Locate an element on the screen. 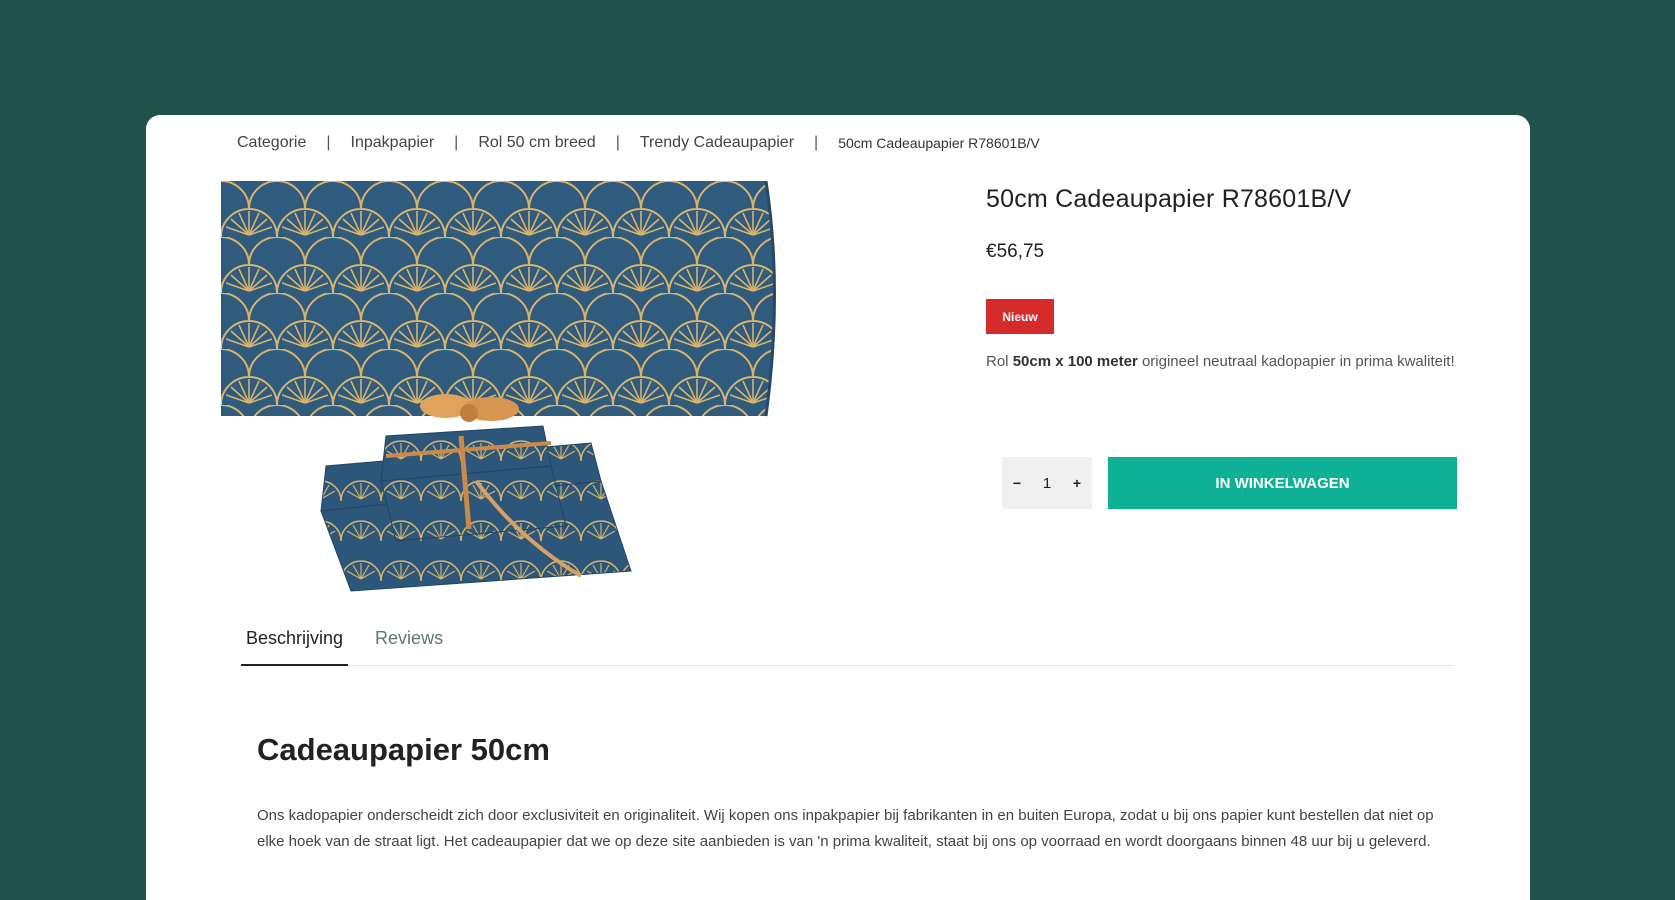 Image resolution: width=1675 pixels, height=900 pixels. quantity-input: 1 is located at coordinates (1047, 483).